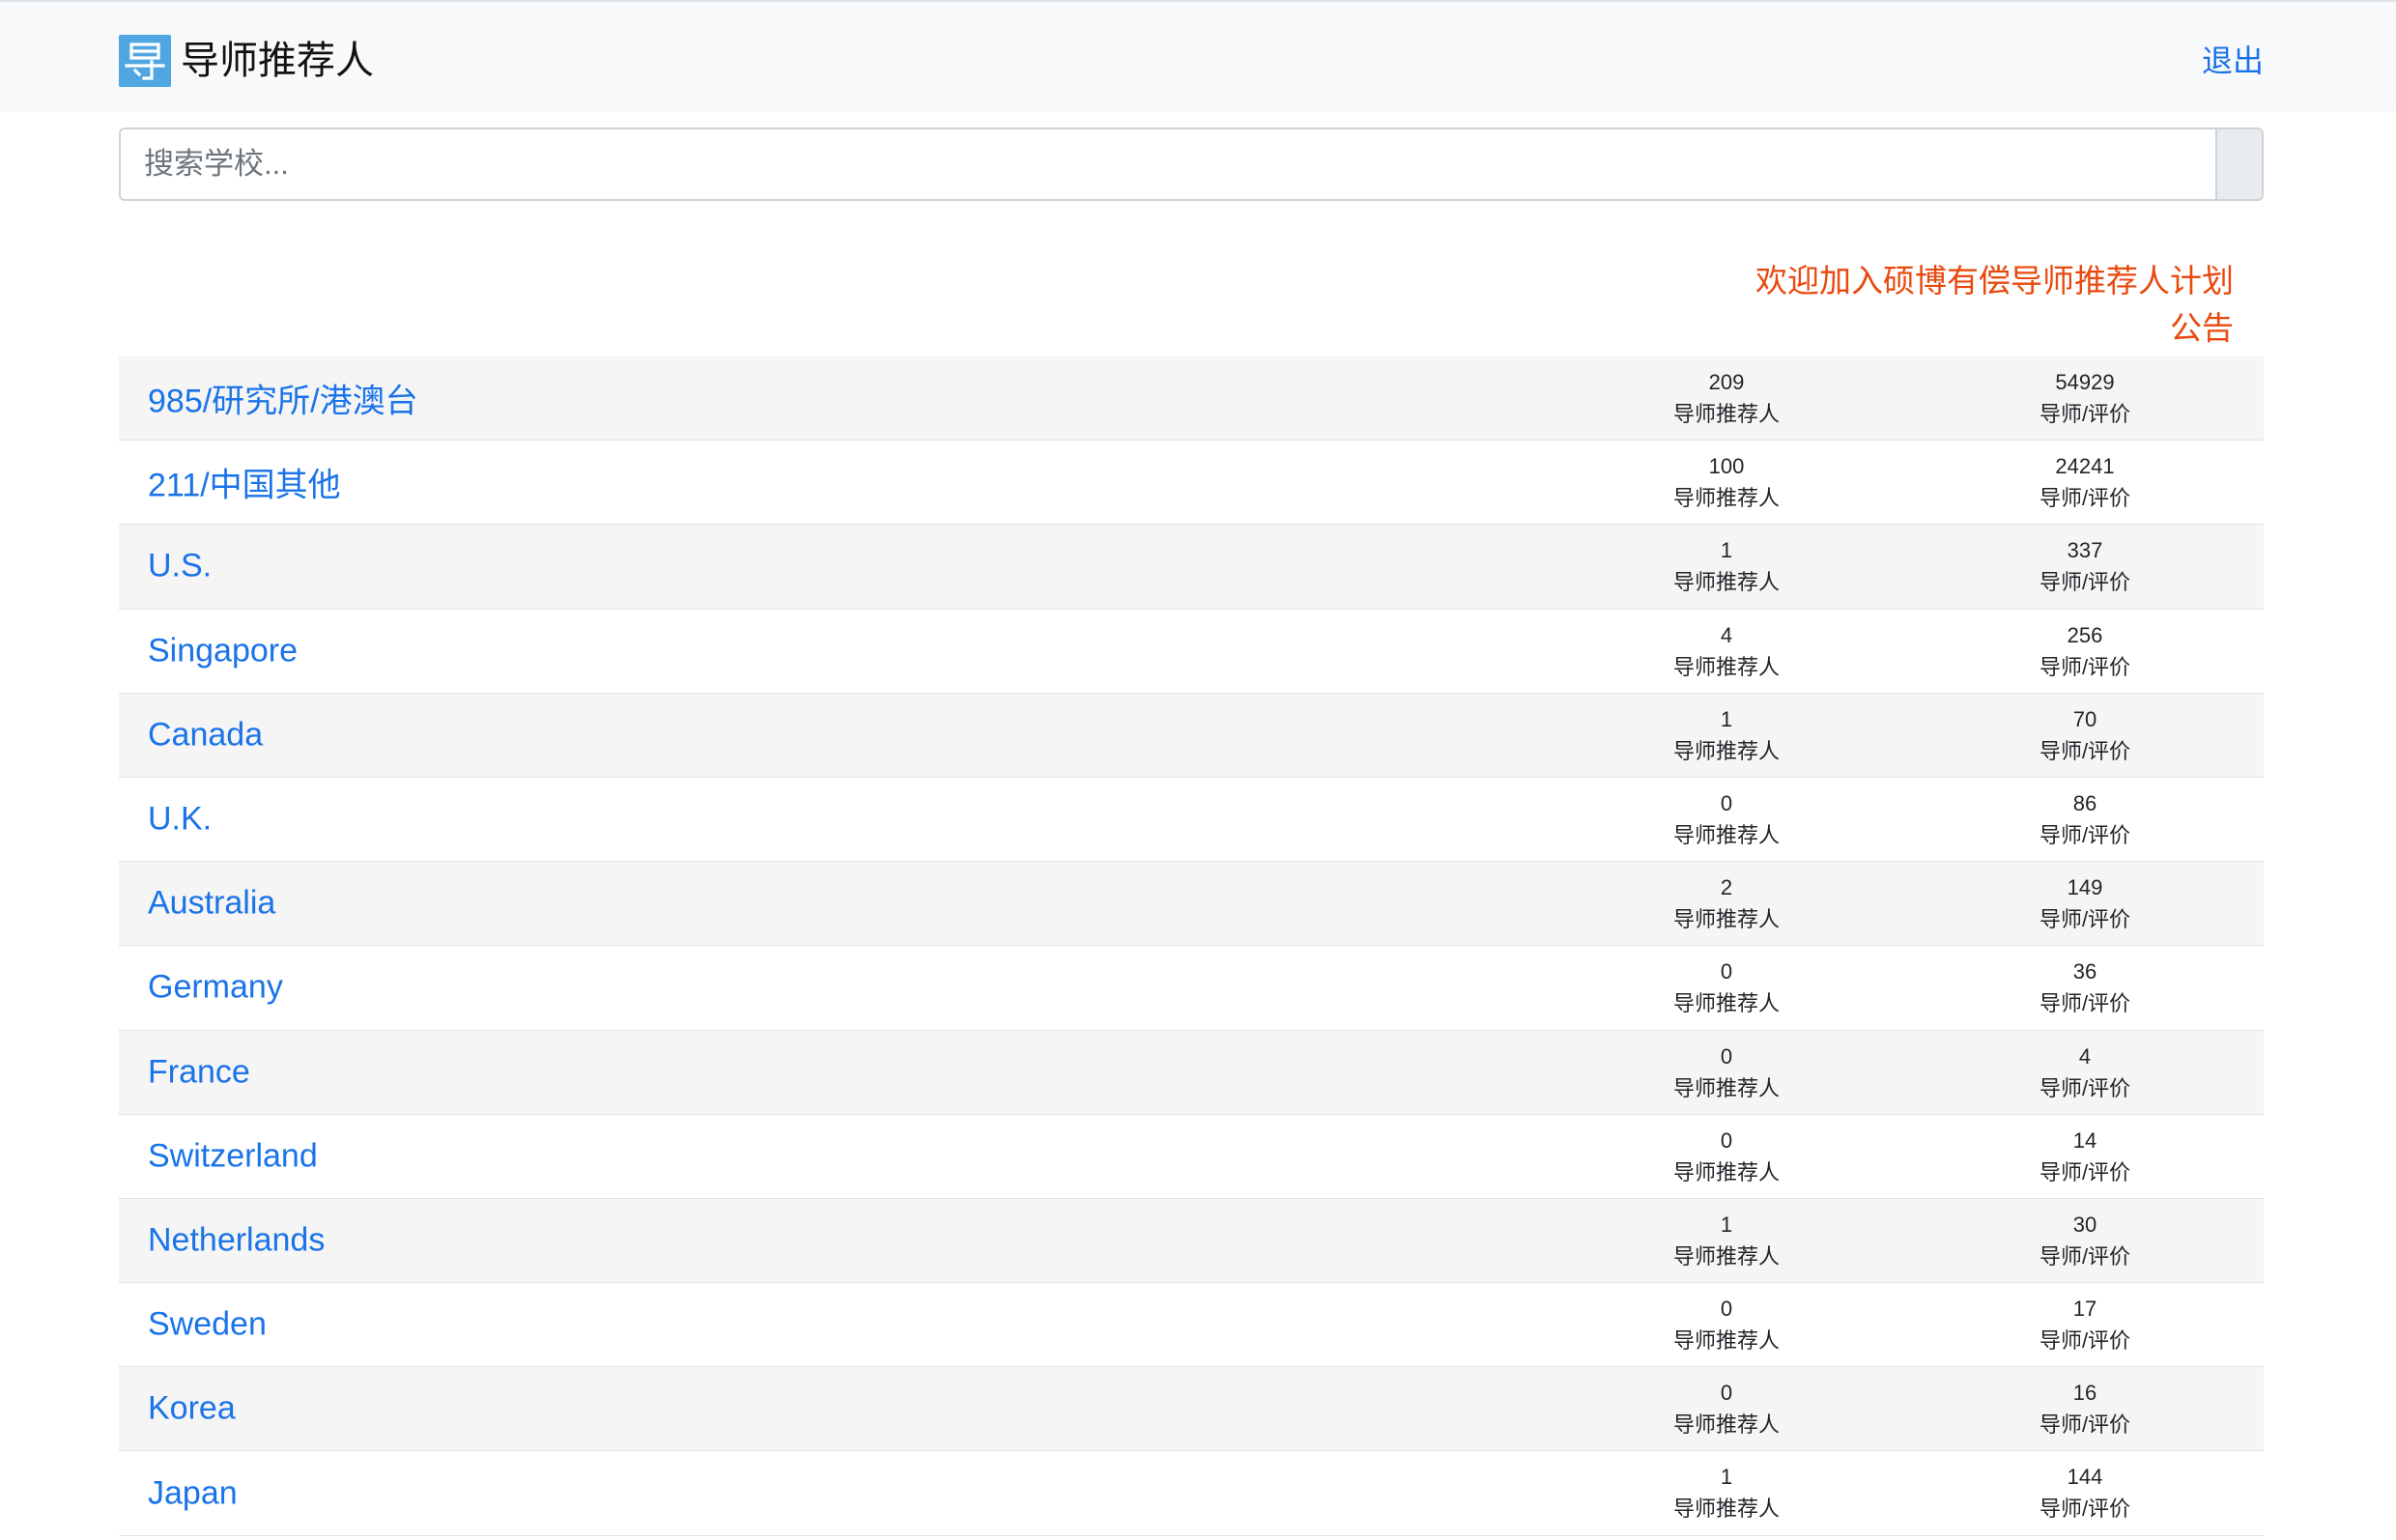 The height and width of the screenshot is (1540, 2396). What do you see at coordinates (193, 1493) in the screenshot?
I see `school-category-link: Japan` at bounding box center [193, 1493].